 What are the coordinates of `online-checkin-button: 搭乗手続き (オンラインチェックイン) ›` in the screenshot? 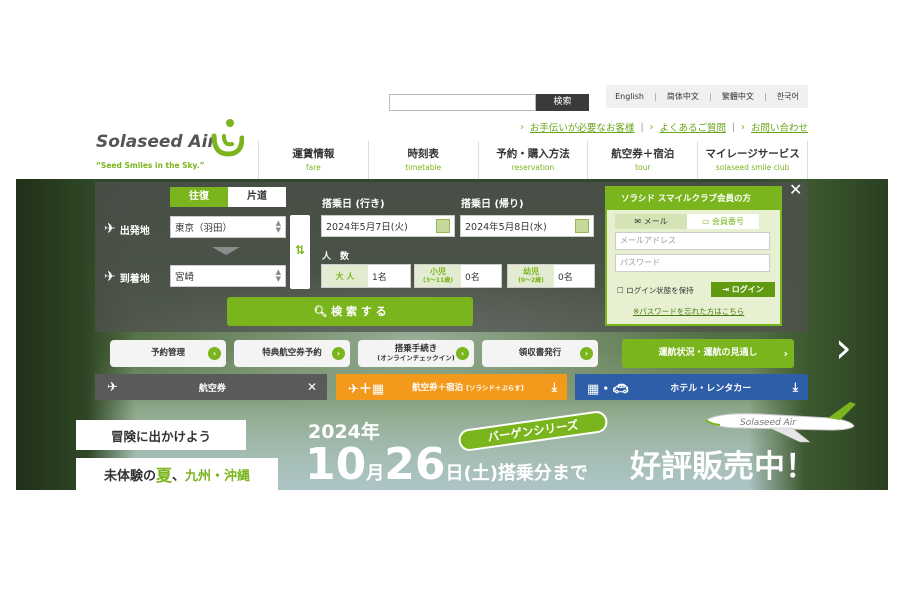 It's located at (416, 353).